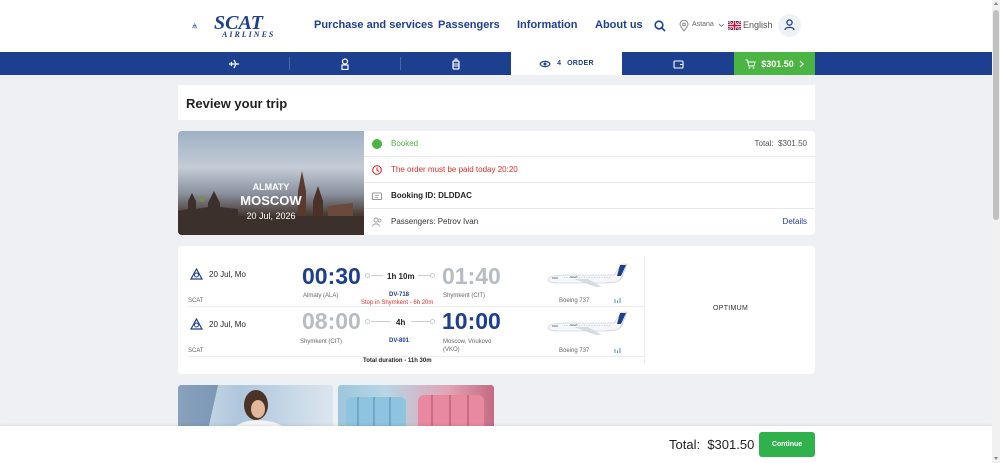 Image resolution: width=1000 pixels, height=463 pixels. I want to click on step-payment, so click(678, 63).